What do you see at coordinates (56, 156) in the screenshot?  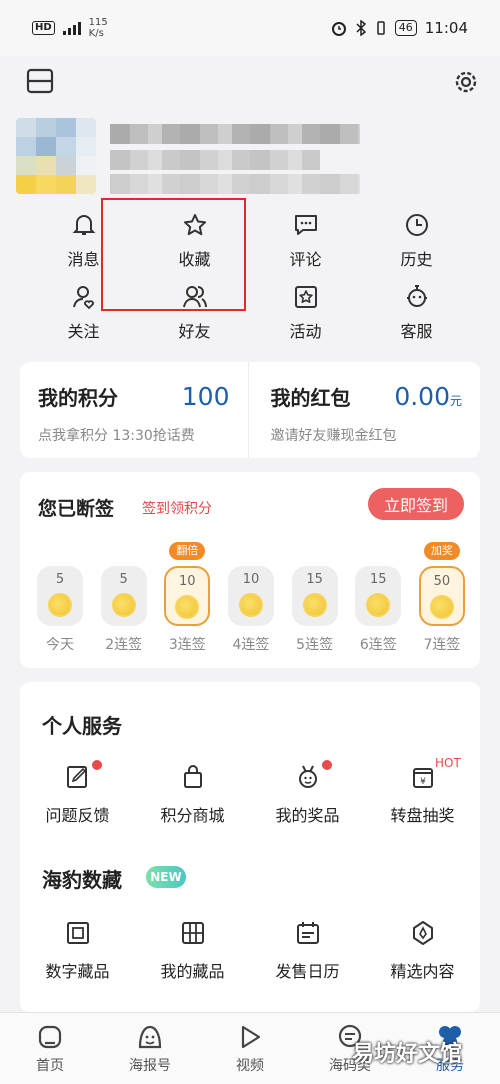 I see `avatar` at bounding box center [56, 156].